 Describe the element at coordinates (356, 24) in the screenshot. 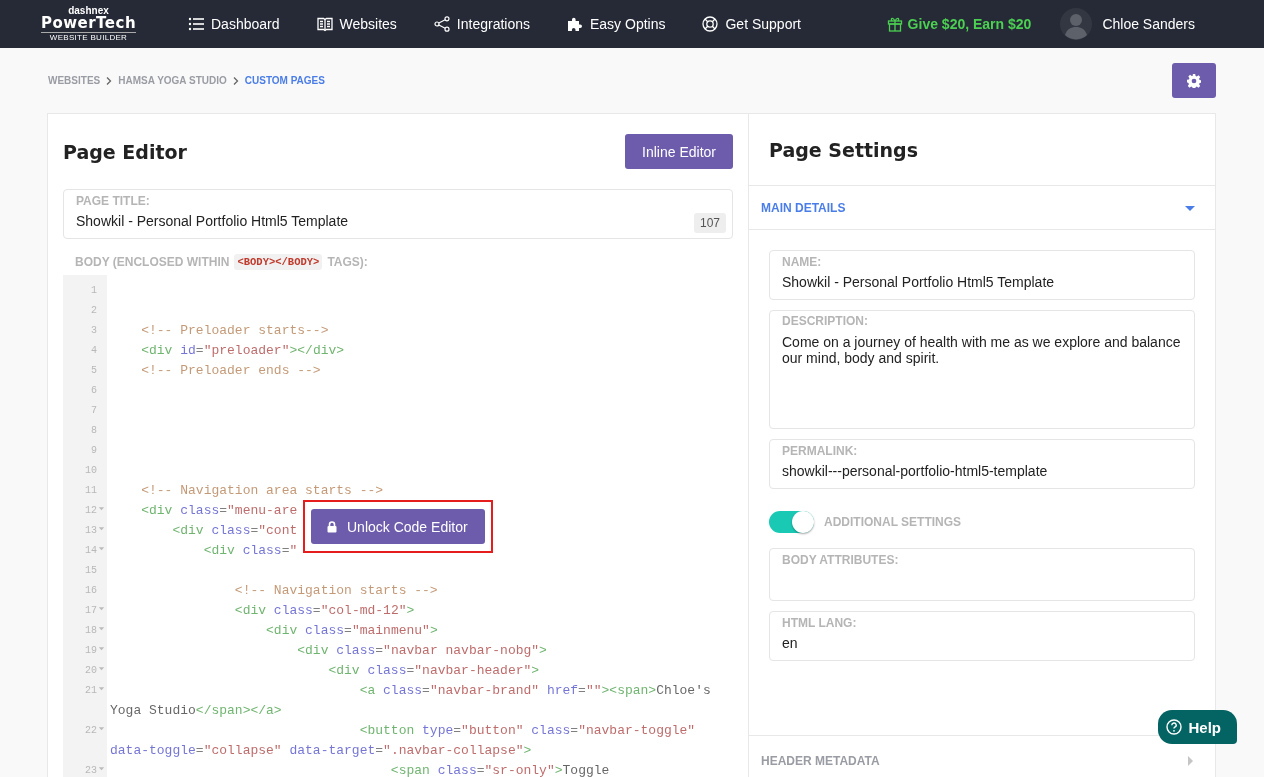

I see `nav-link: Websites` at that location.